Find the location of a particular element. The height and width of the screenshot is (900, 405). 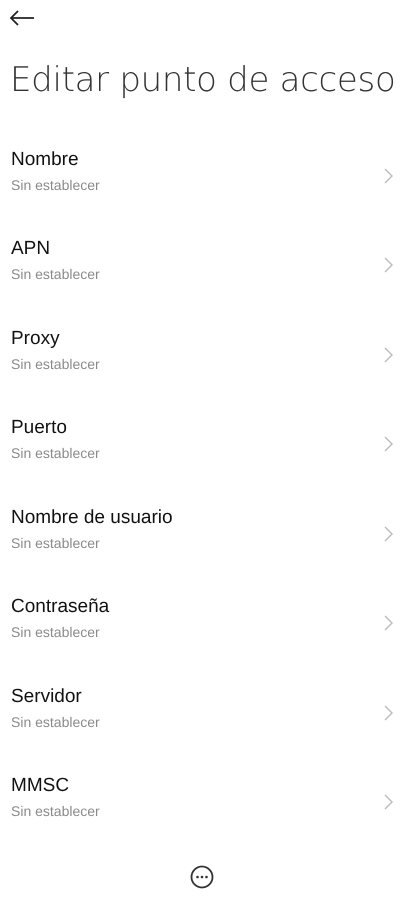

setting-label: Nombre de usuario is located at coordinates (92, 517).